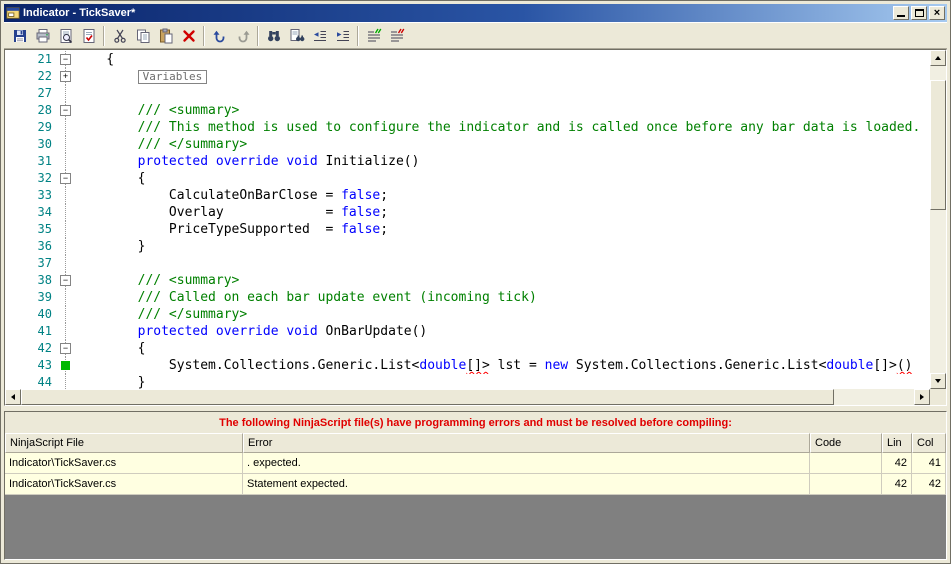  What do you see at coordinates (88, 36) in the screenshot?
I see `validate-button` at bounding box center [88, 36].